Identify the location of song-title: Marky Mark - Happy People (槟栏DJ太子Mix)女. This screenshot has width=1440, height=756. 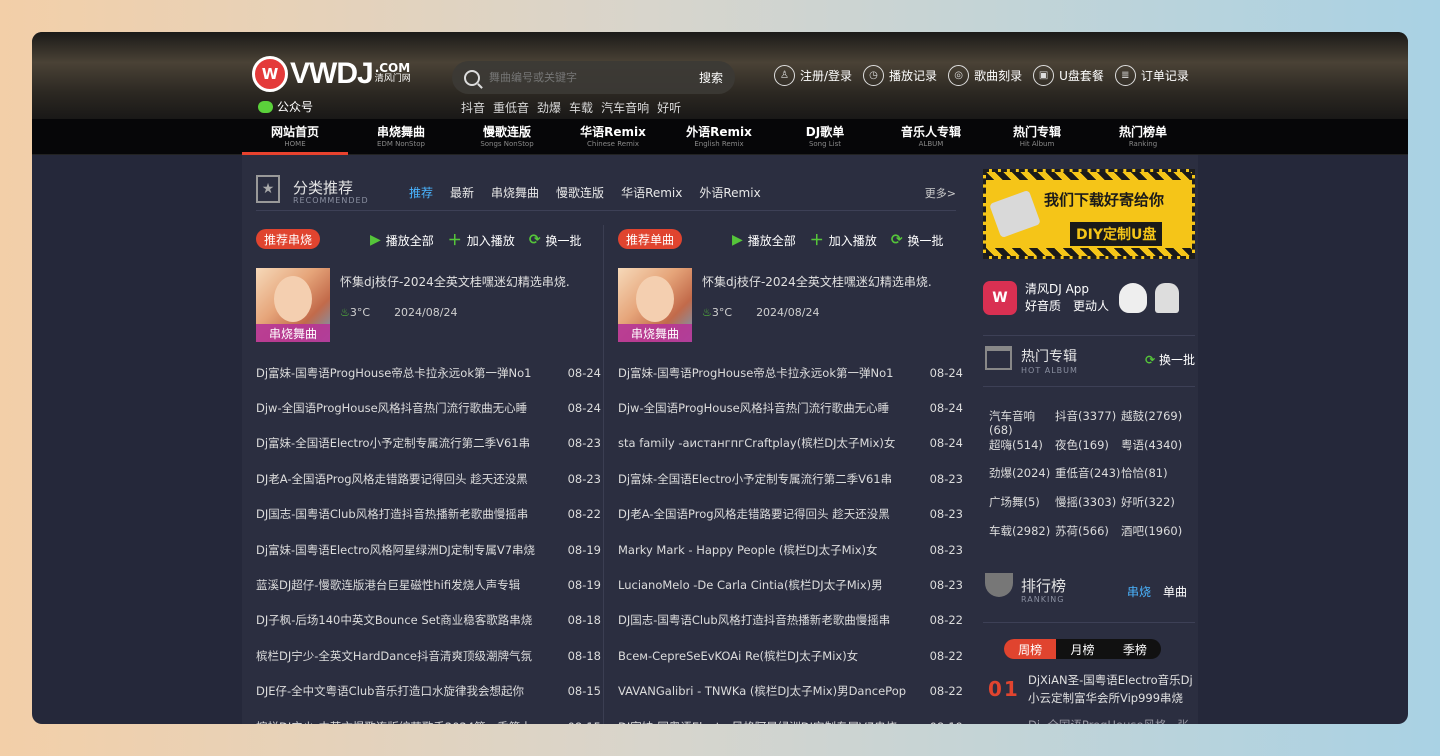
(768, 550).